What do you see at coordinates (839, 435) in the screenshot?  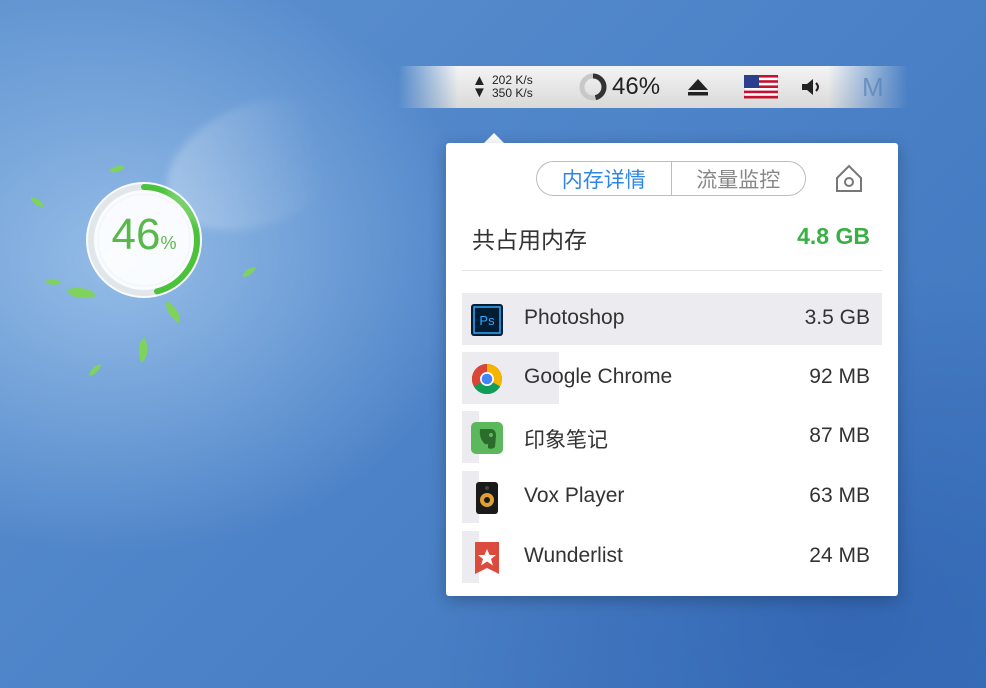 I see `app-memory: 87 MB` at bounding box center [839, 435].